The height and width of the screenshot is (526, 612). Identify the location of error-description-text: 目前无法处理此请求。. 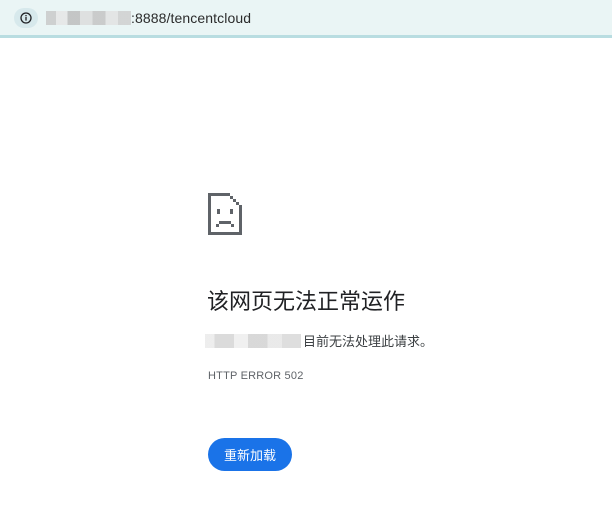
(368, 342).